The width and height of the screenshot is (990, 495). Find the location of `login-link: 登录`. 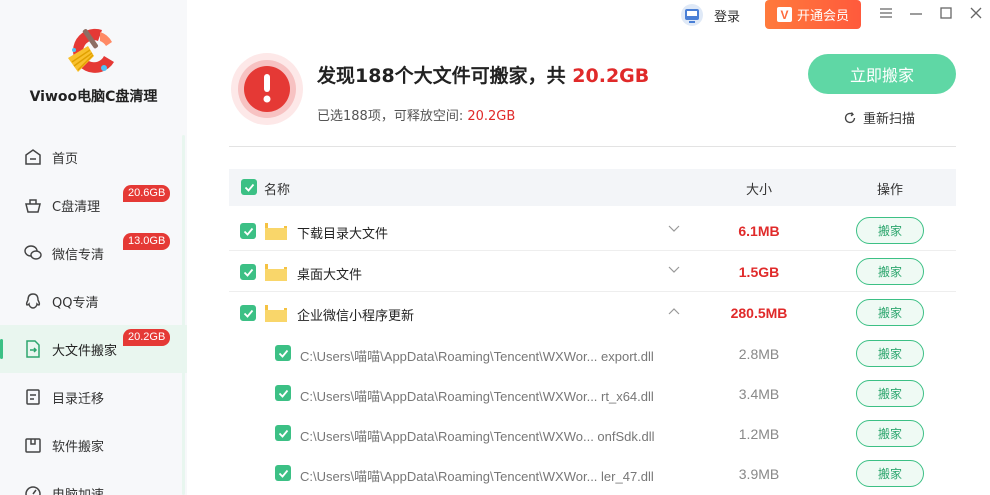

login-link: 登录 is located at coordinates (727, 15).